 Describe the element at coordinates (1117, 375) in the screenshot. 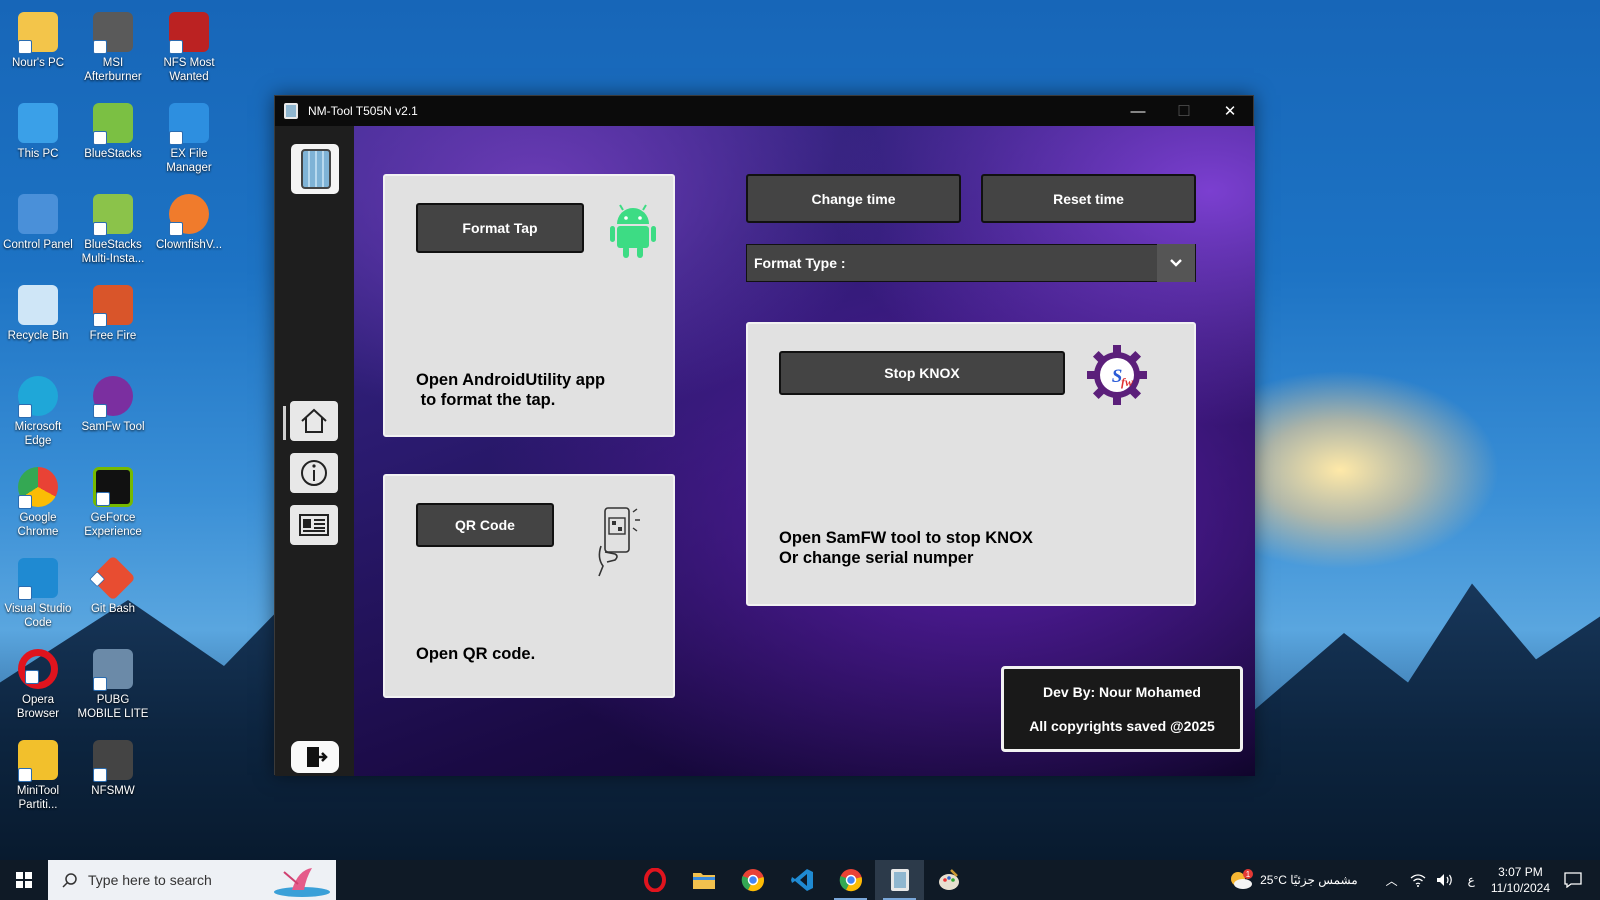

I see `samfw-icon: S fw` at that location.